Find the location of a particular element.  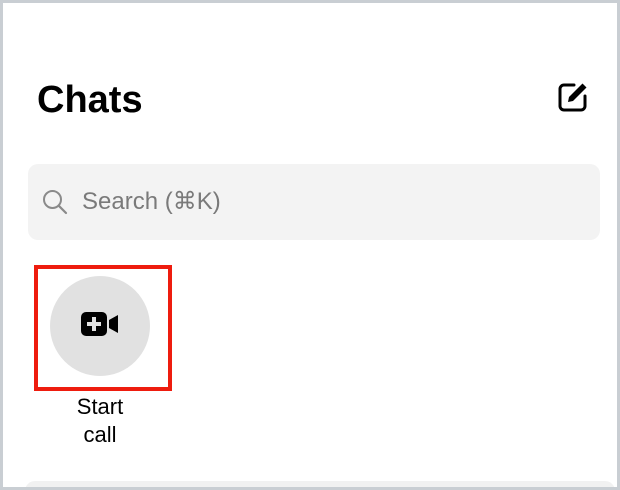

video-call-add-icon is located at coordinates (100, 326).